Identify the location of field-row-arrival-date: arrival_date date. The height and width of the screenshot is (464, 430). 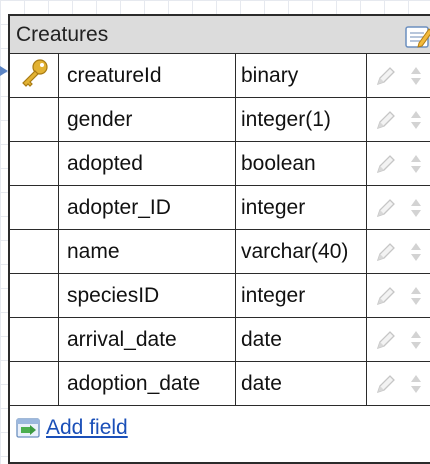
(220, 340).